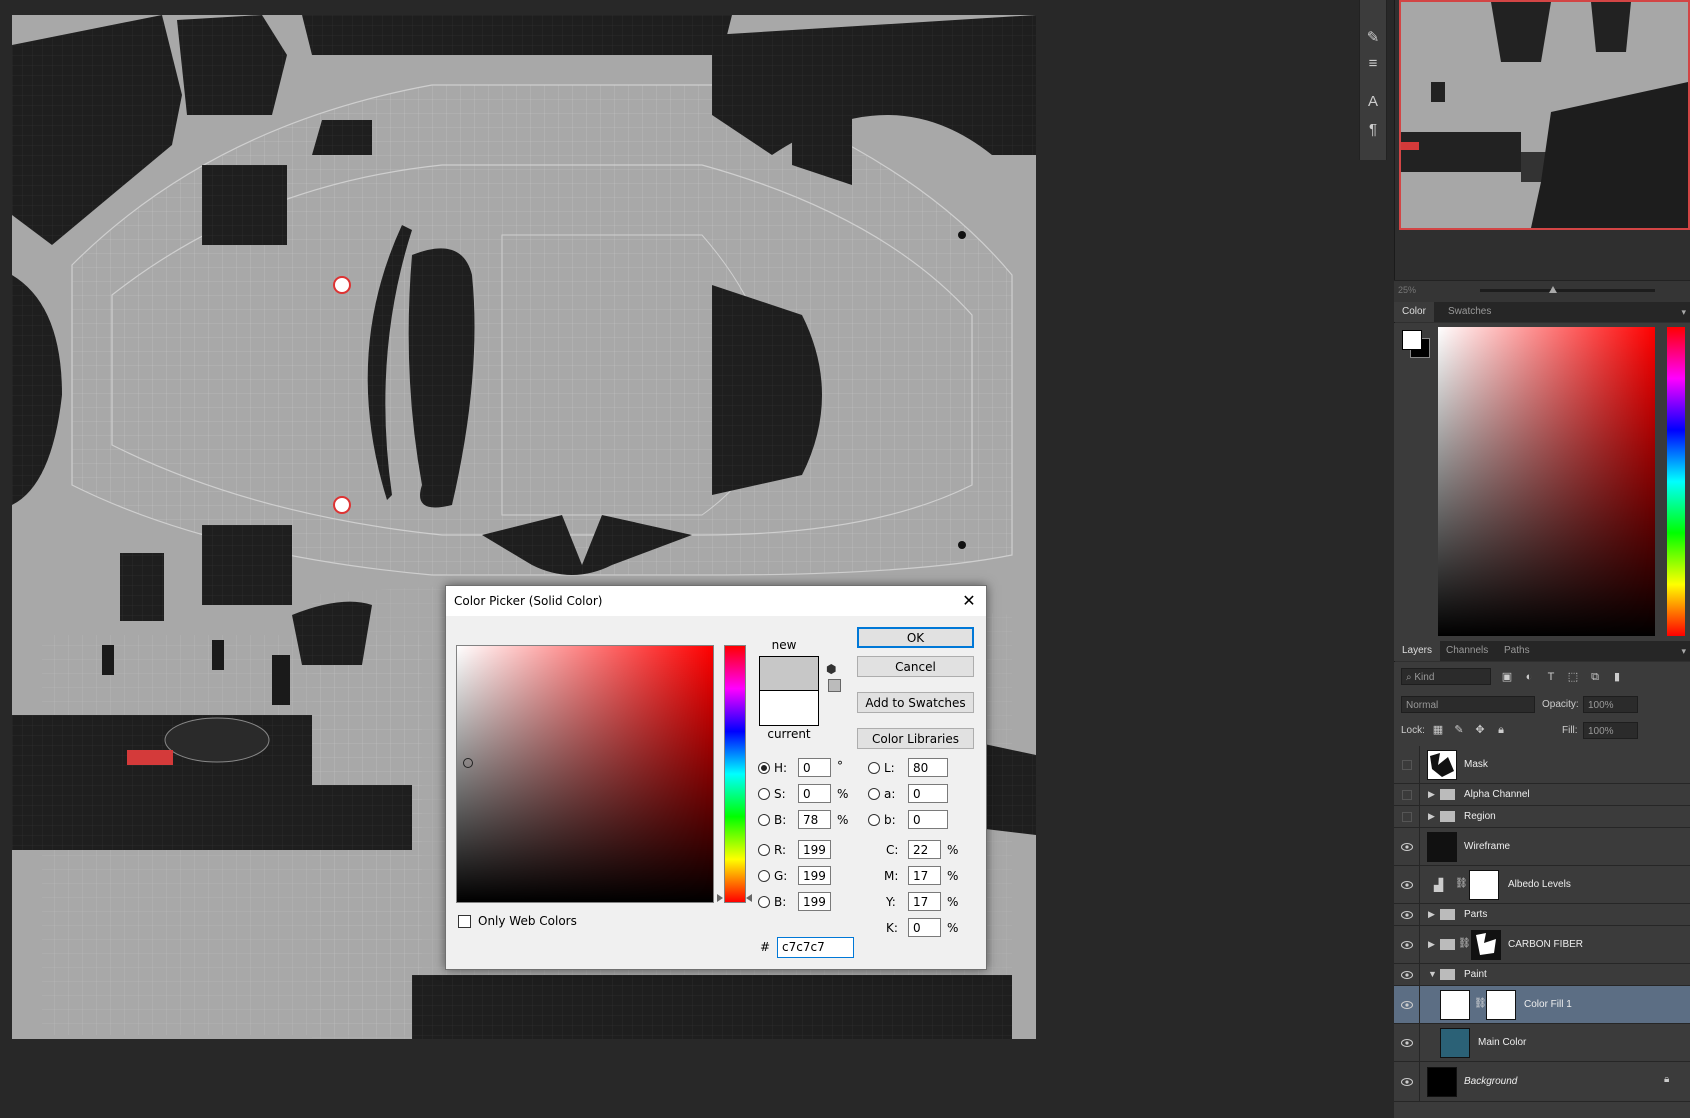 The image size is (1690, 1118). Describe the element at coordinates (720, 898) in the screenshot. I see `hue-slider-left-arrow-icon` at that location.